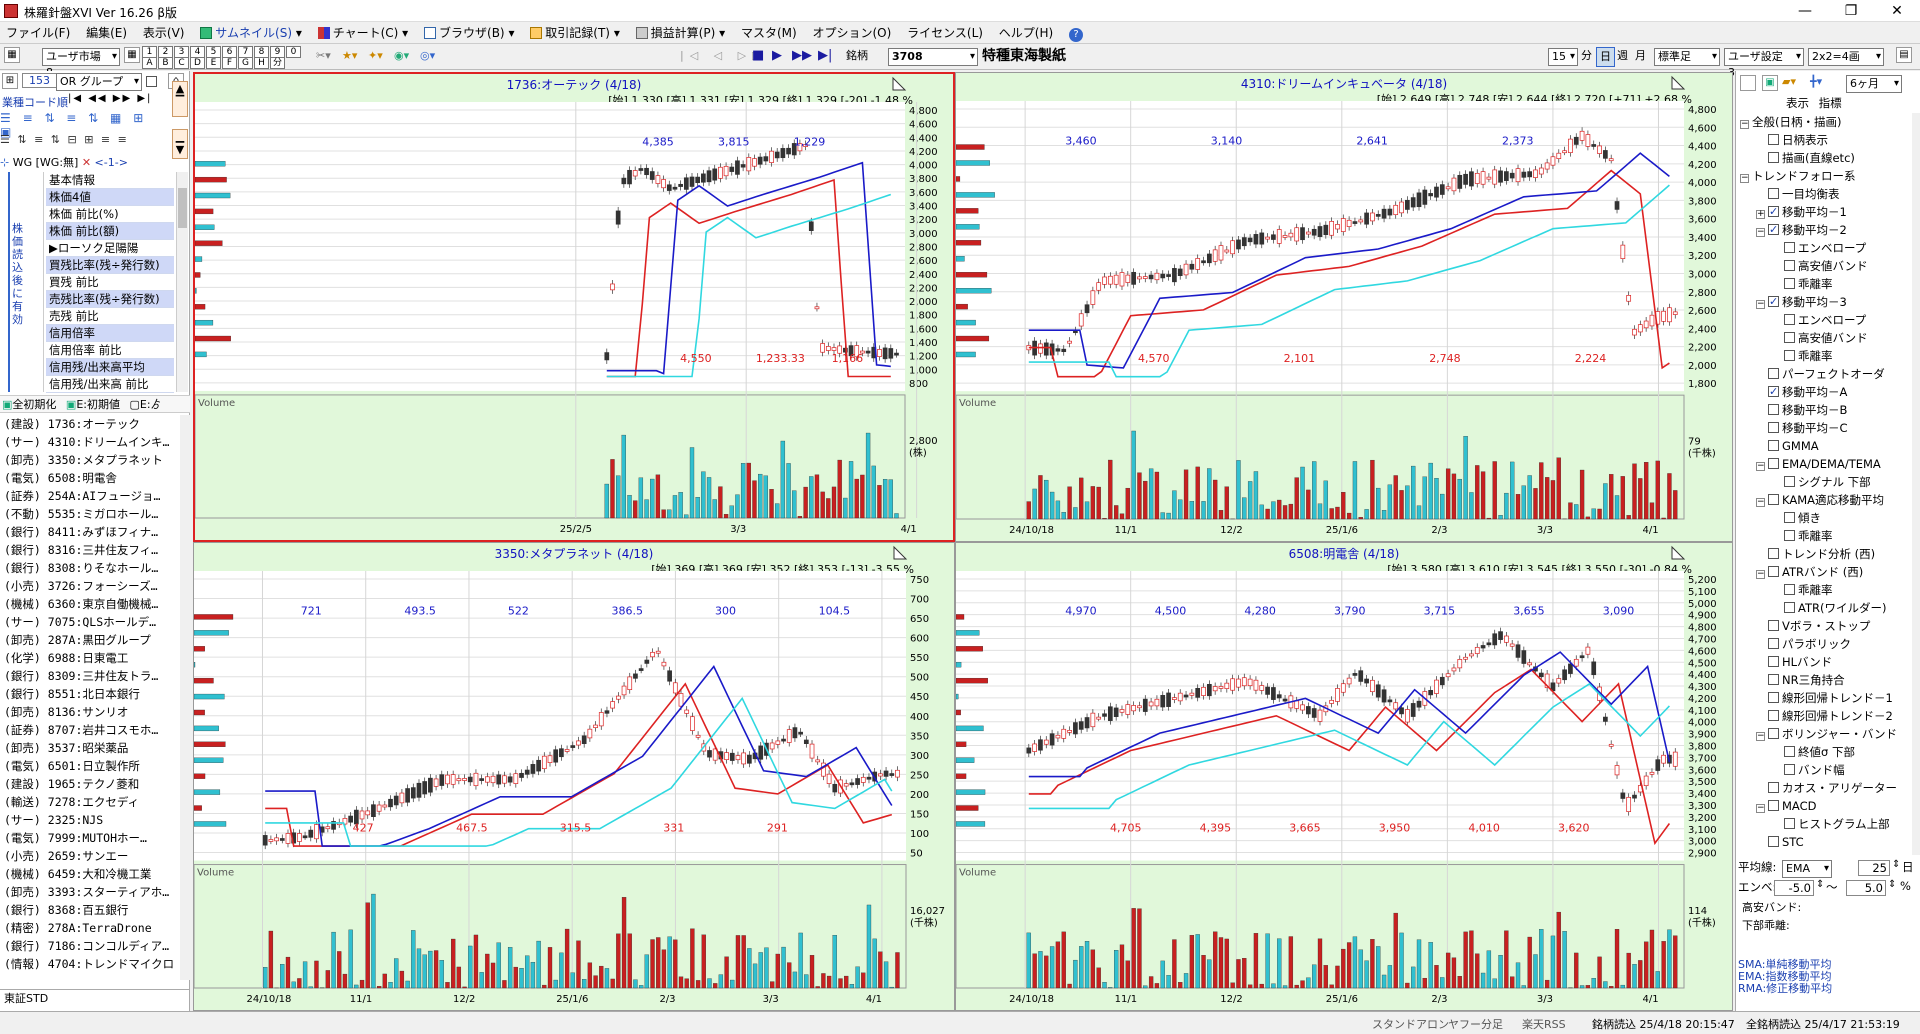  Describe the element at coordinates (110, 316) in the screenshot. I see `indicator-row: 売残 前比` at that location.